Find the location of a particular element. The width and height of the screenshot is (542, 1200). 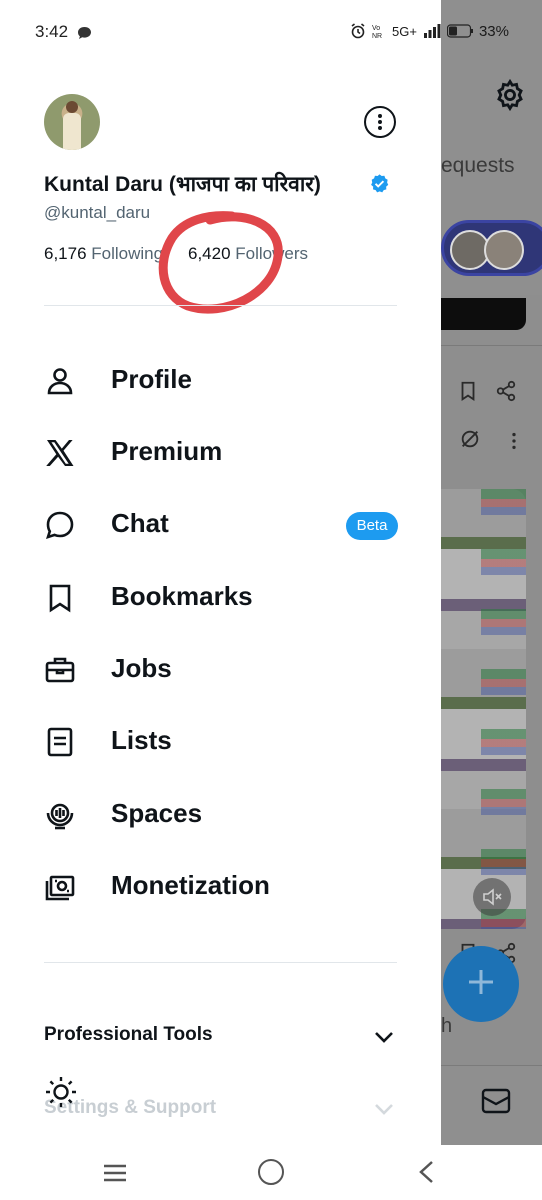

signal-icon is located at coordinates (432, 31).